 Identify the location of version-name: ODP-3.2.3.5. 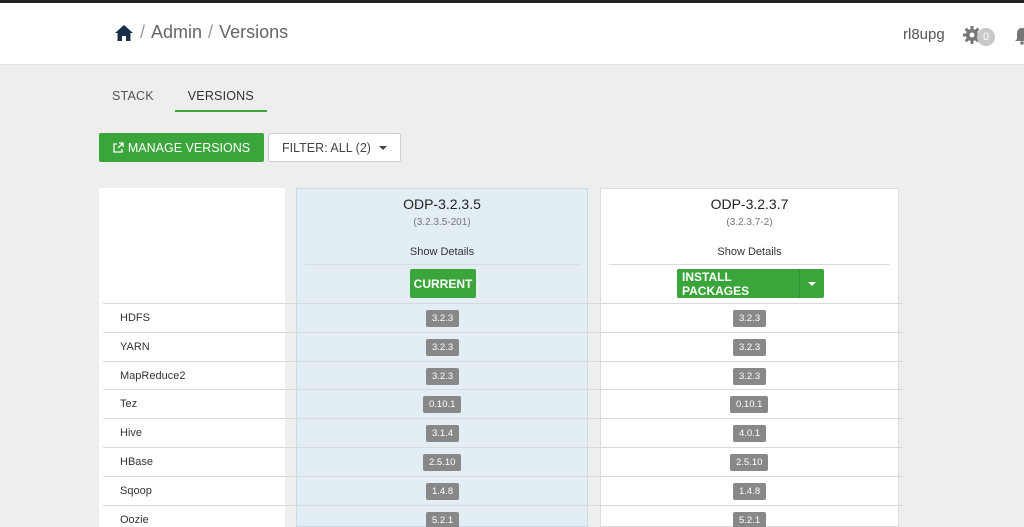
(442, 204).